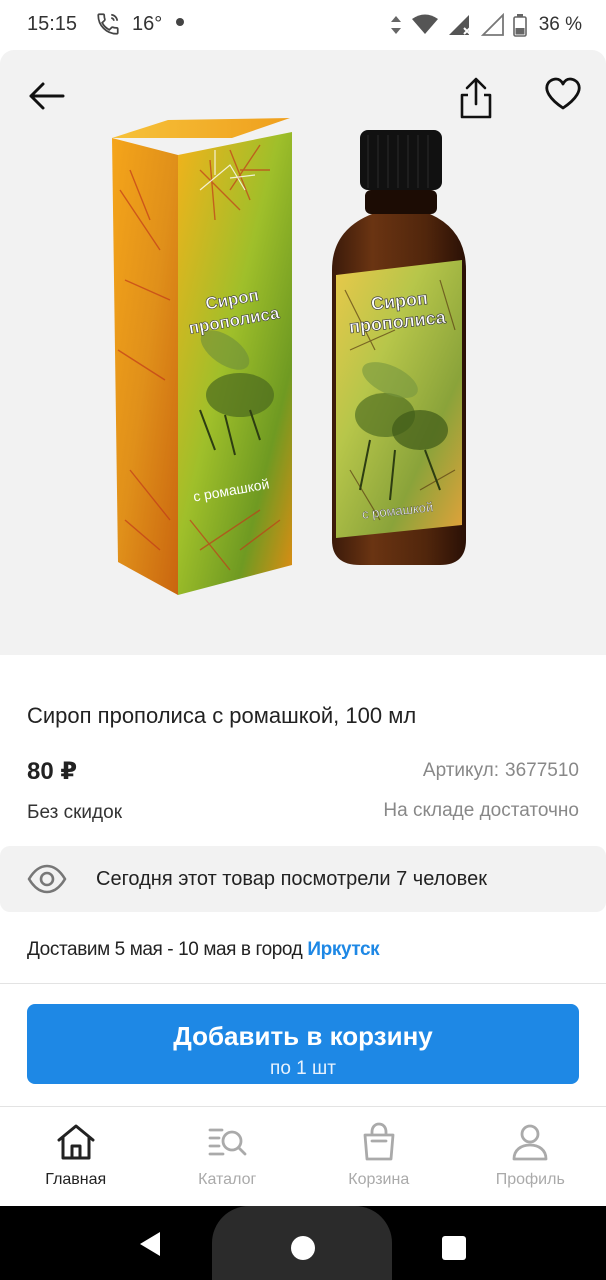 This screenshot has width=606, height=1280. I want to click on heart-icon, so click(563, 93).